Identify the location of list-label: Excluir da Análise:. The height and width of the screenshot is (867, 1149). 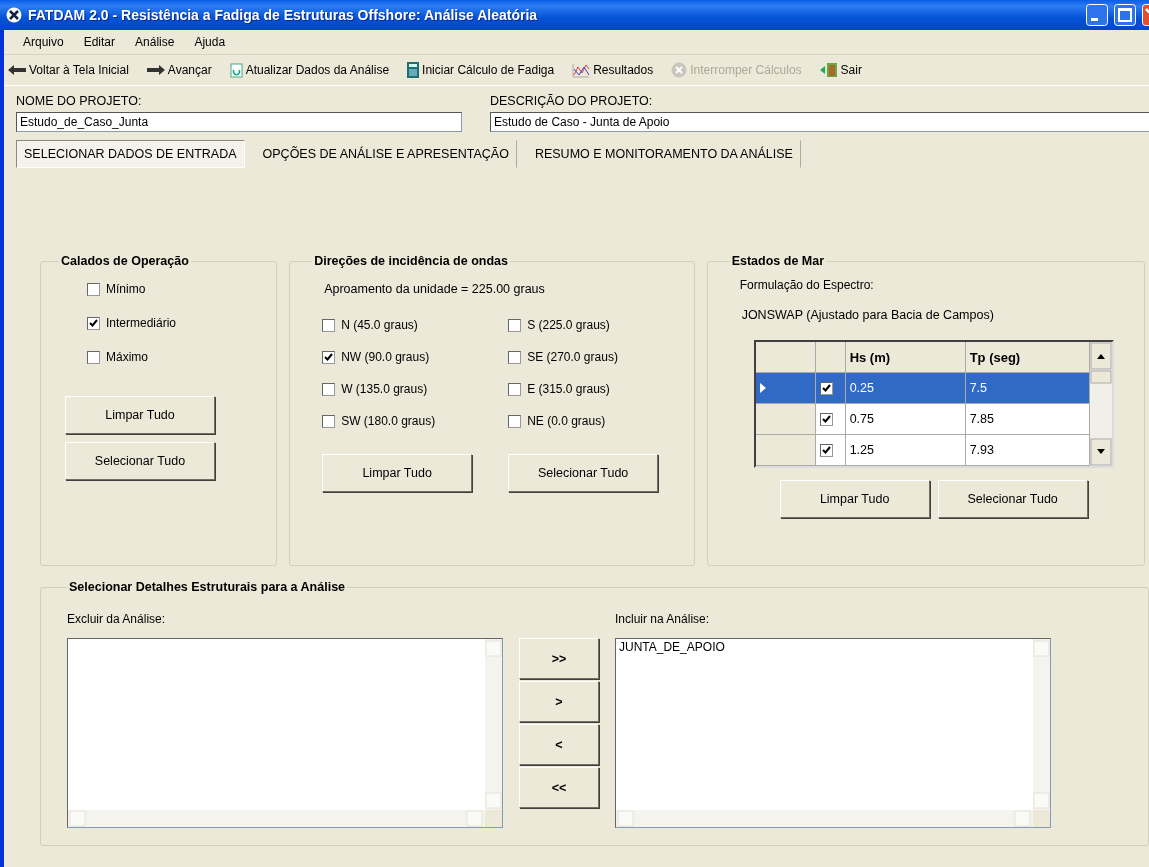
(117, 619).